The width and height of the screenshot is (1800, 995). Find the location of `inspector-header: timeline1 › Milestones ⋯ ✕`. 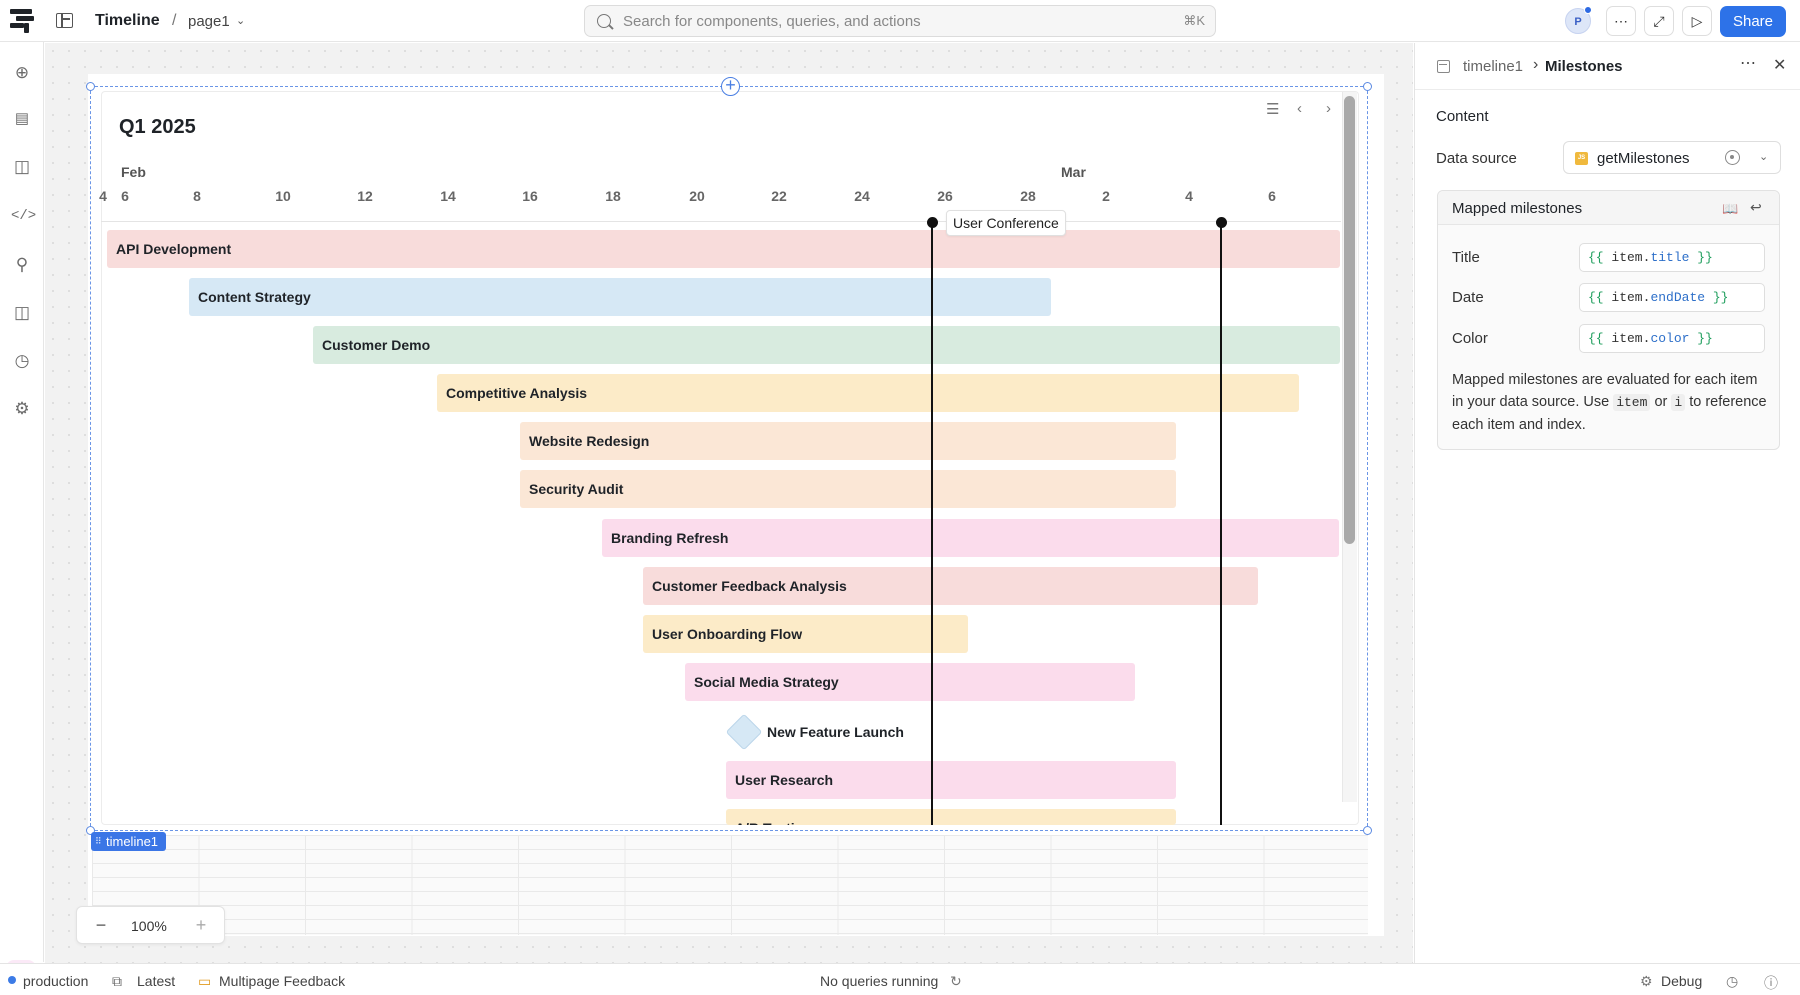

inspector-header: timeline1 › Milestones ⋯ ✕ is located at coordinates (1607, 66).